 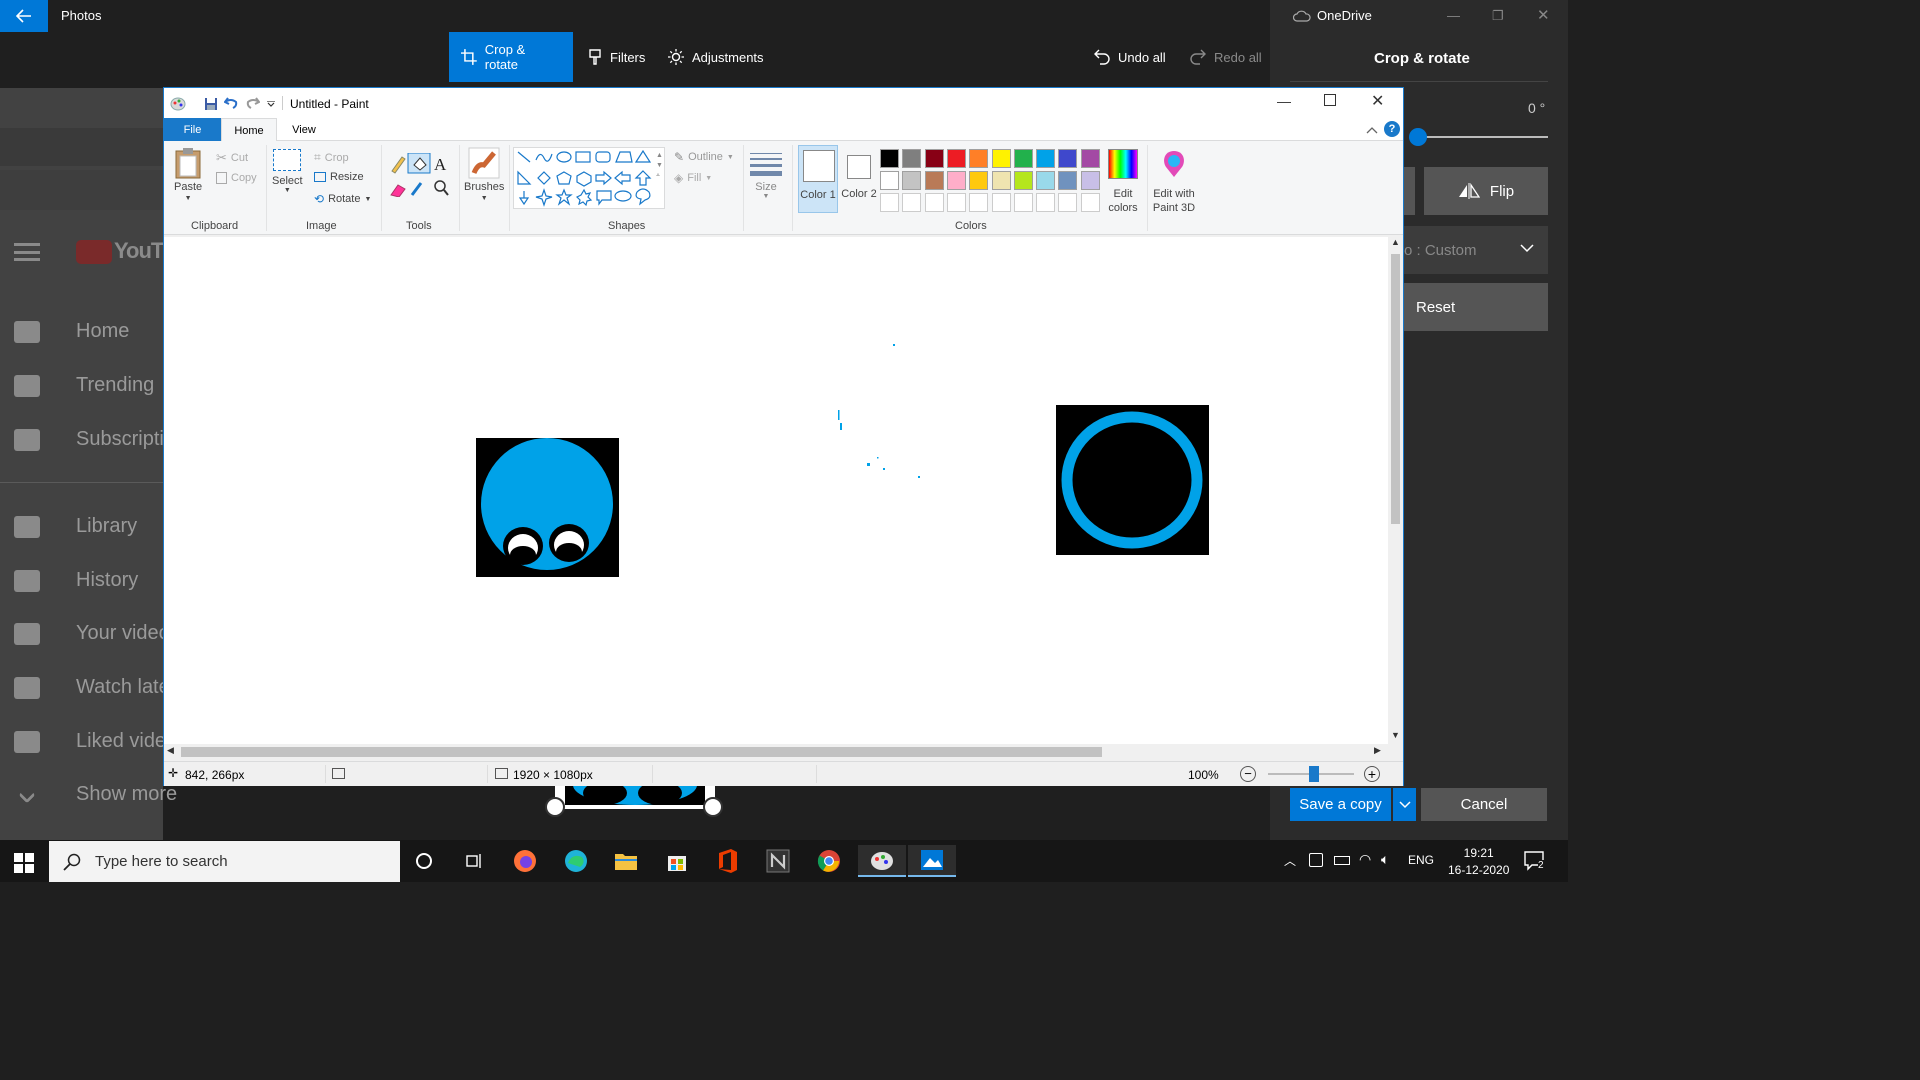 I want to click on flip-button: Flip, so click(x=1486, y=191).